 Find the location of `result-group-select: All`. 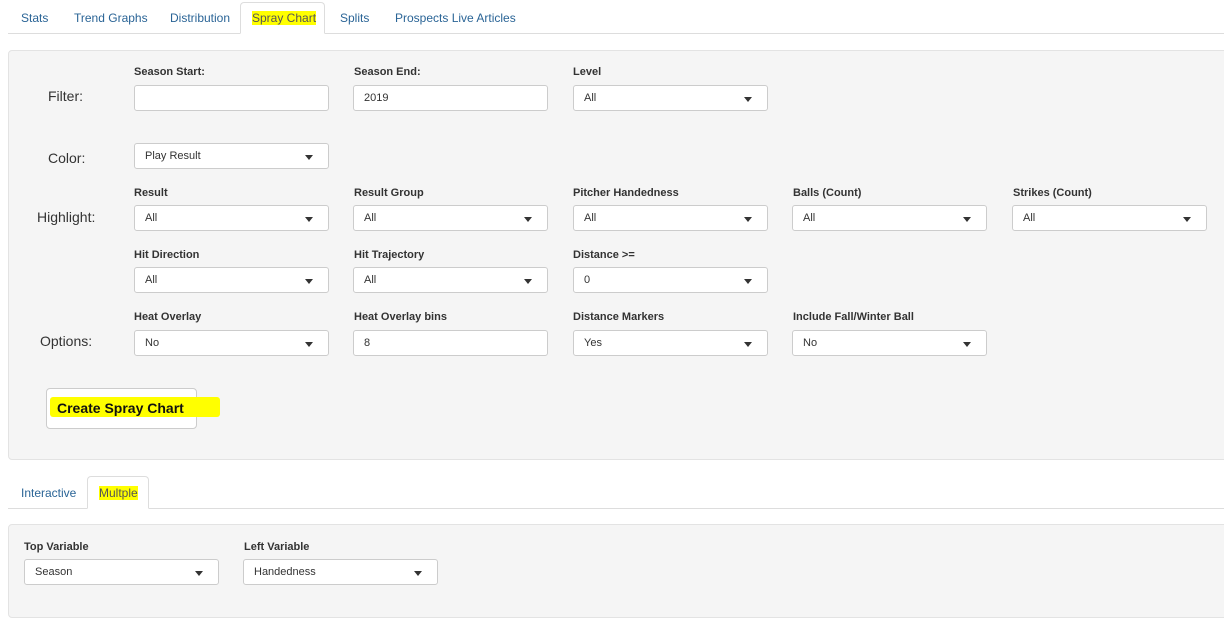

result-group-select: All is located at coordinates (450, 218).